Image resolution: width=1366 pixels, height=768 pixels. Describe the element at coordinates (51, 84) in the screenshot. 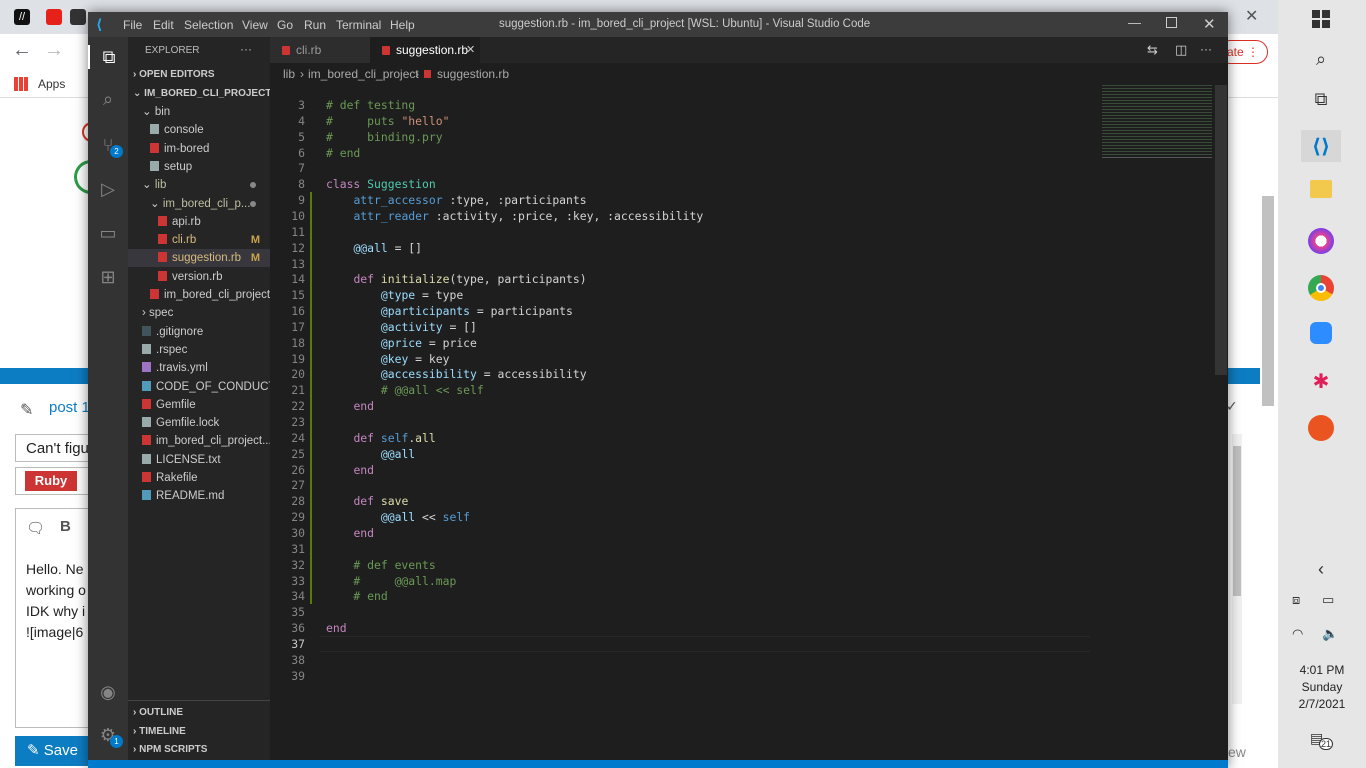

I see `bookmark-apps: Apps` at that location.